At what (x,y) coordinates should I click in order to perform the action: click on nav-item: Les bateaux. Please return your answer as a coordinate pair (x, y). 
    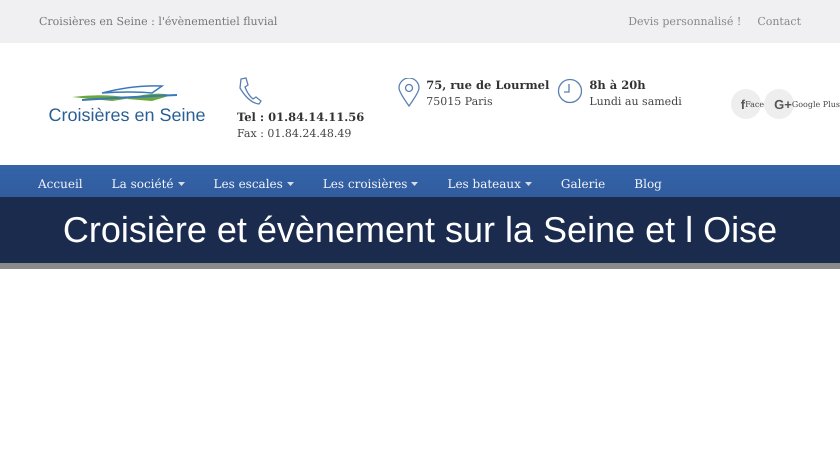
    Looking at the image, I should click on (489, 184).